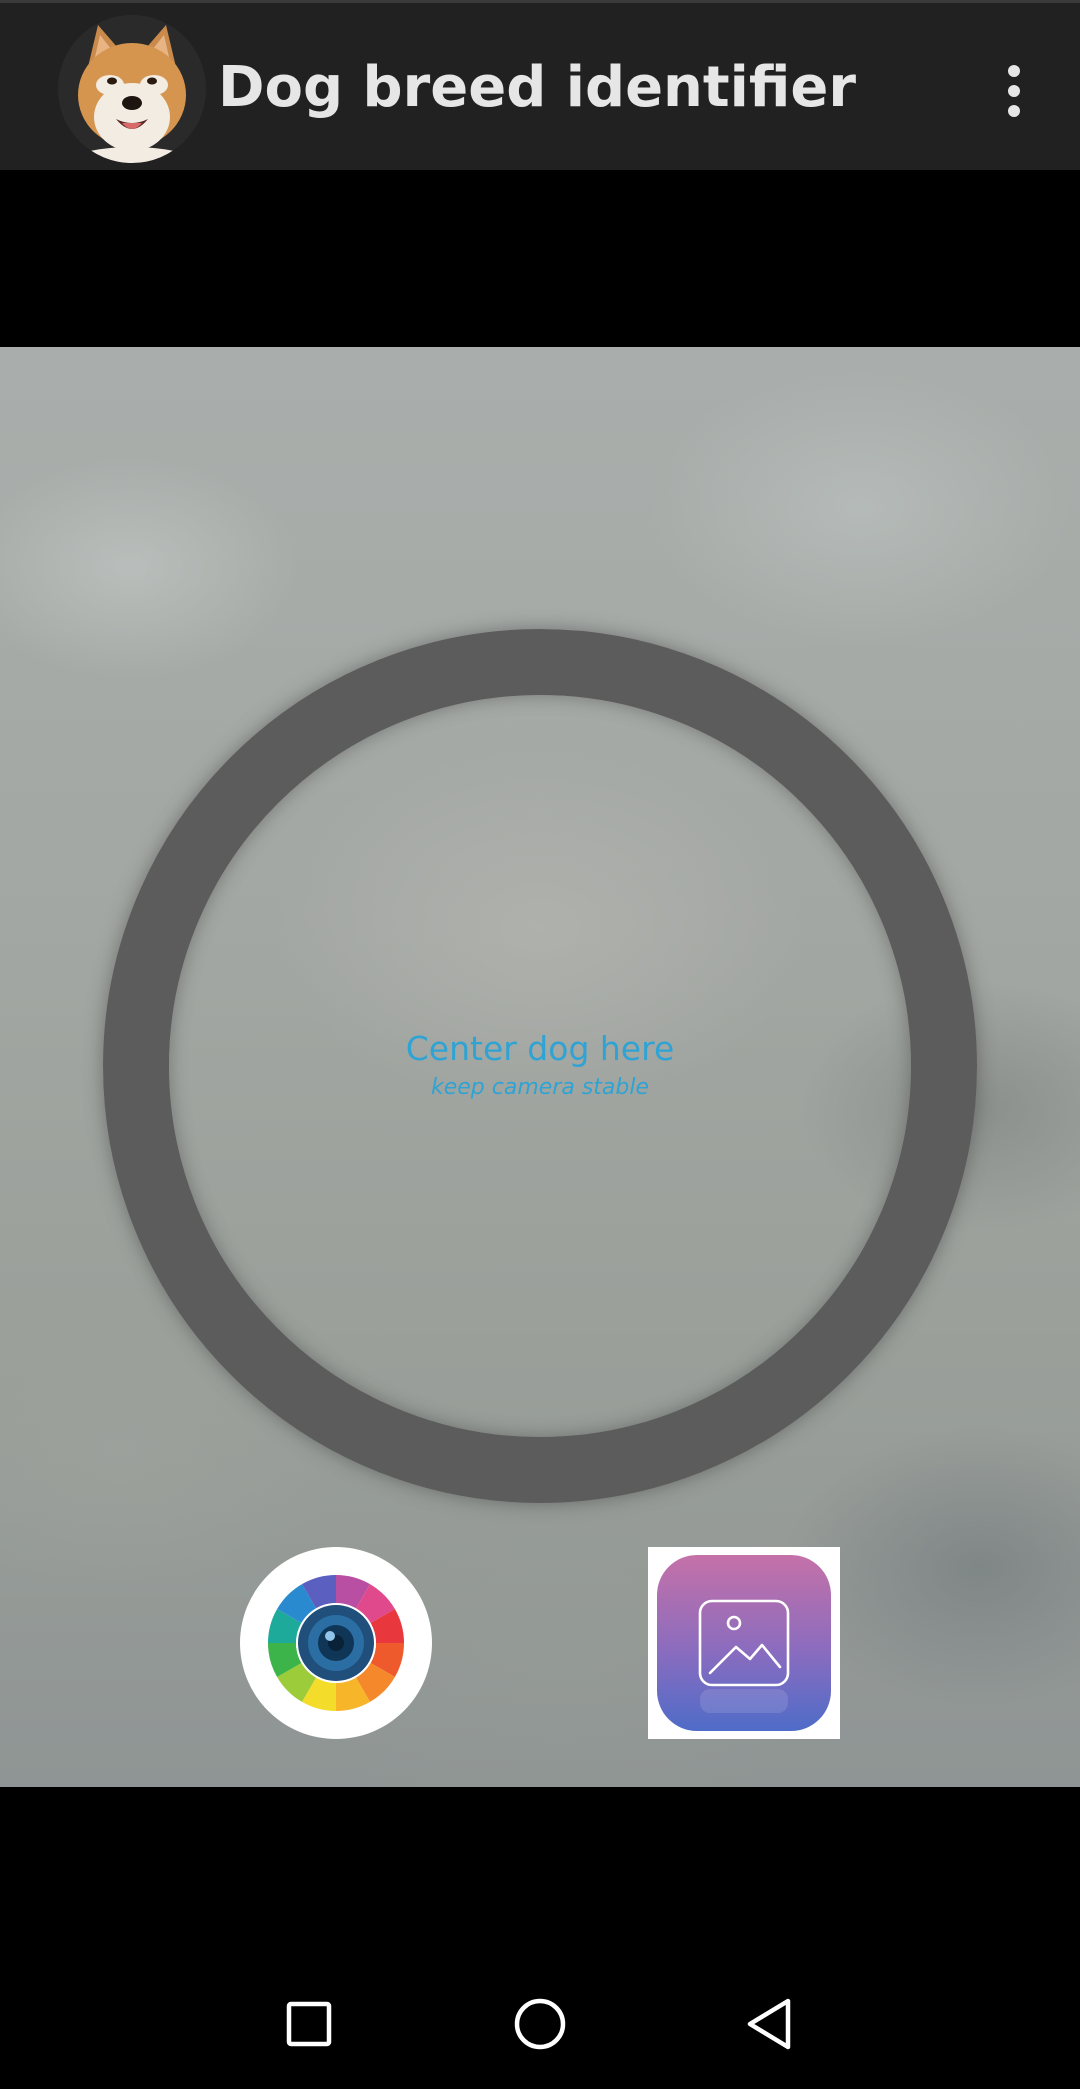 The image size is (1080, 2089). What do you see at coordinates (770, 2024) in the screenshot?
I see `triangle-back-icon` at bounding box center [770, 2024].